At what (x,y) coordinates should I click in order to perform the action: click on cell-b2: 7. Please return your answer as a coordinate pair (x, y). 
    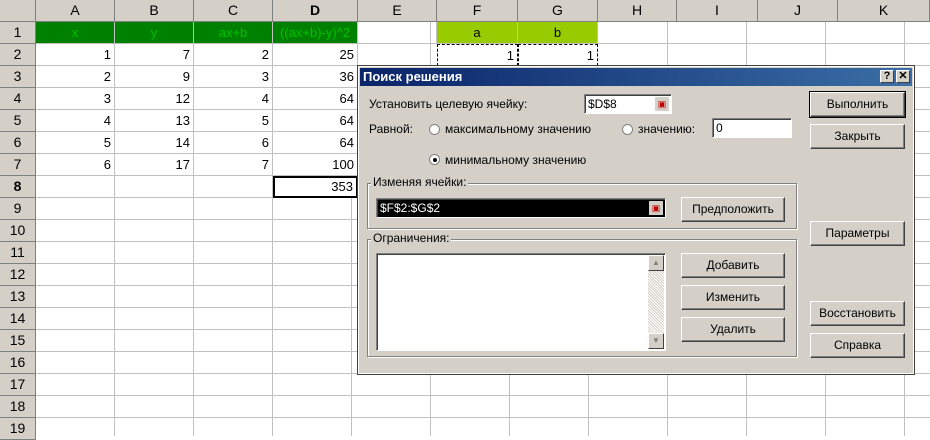
    Looking at the image, I should click on (154, 55).